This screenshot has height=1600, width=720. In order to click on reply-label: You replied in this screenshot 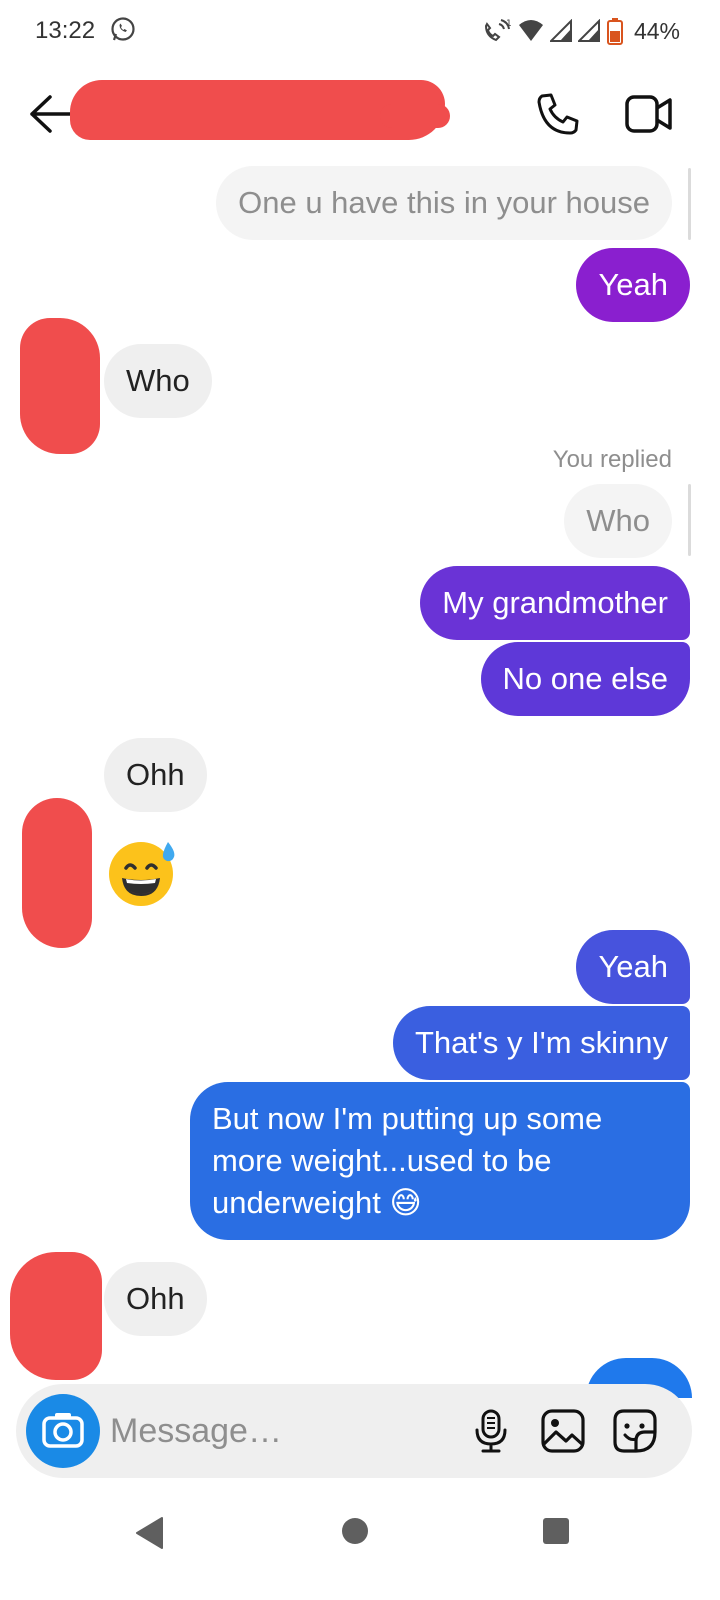, I will do `click(612, 459)`.